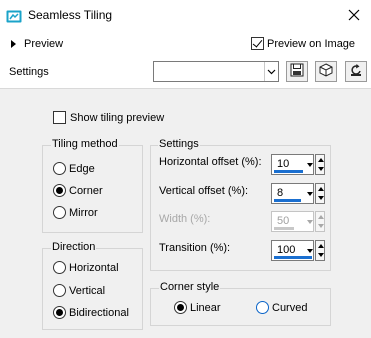 The width and height of the screenshot is (371, 338). Describe the element at coordinates (185, 45) in the screenshot. I see `preview-row: Preview Preview on Image` at that location.